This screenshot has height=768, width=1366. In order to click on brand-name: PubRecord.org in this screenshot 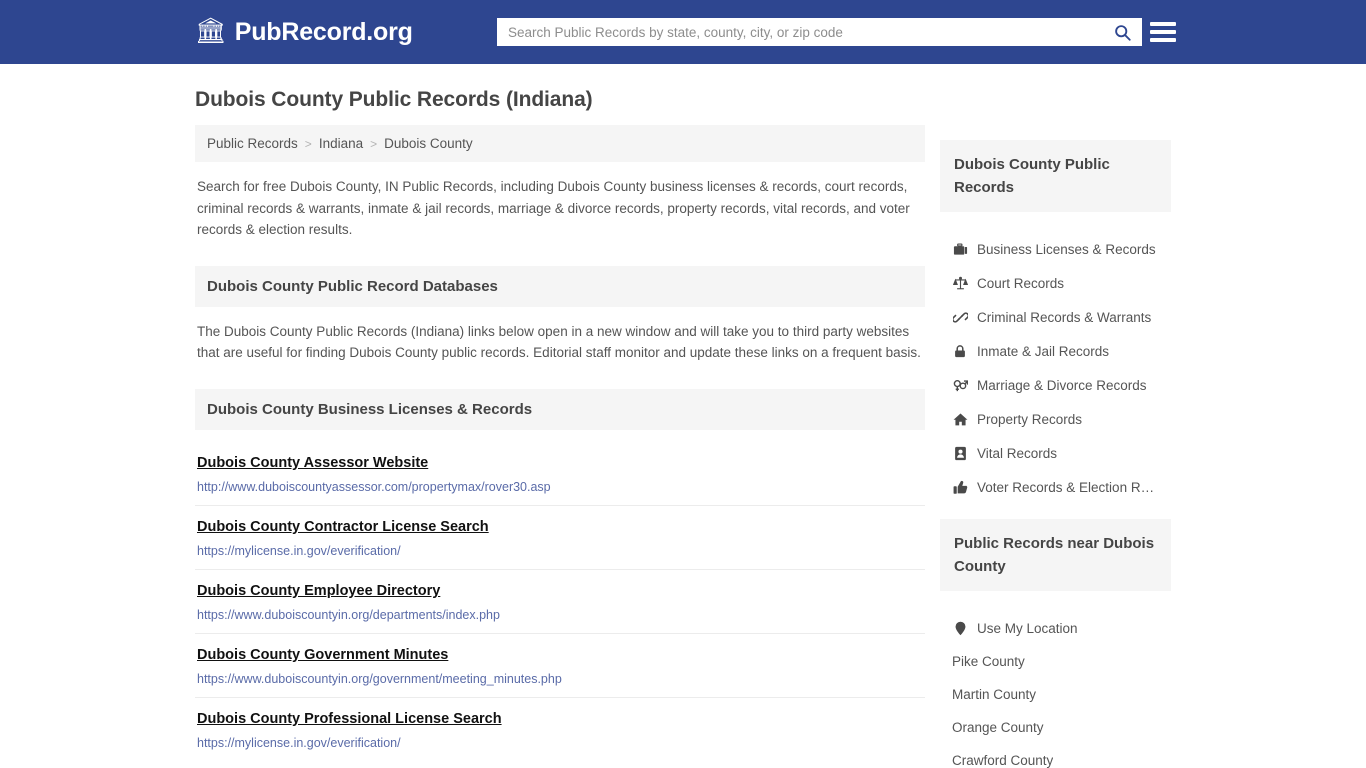, I will do `click(323, 31)`.